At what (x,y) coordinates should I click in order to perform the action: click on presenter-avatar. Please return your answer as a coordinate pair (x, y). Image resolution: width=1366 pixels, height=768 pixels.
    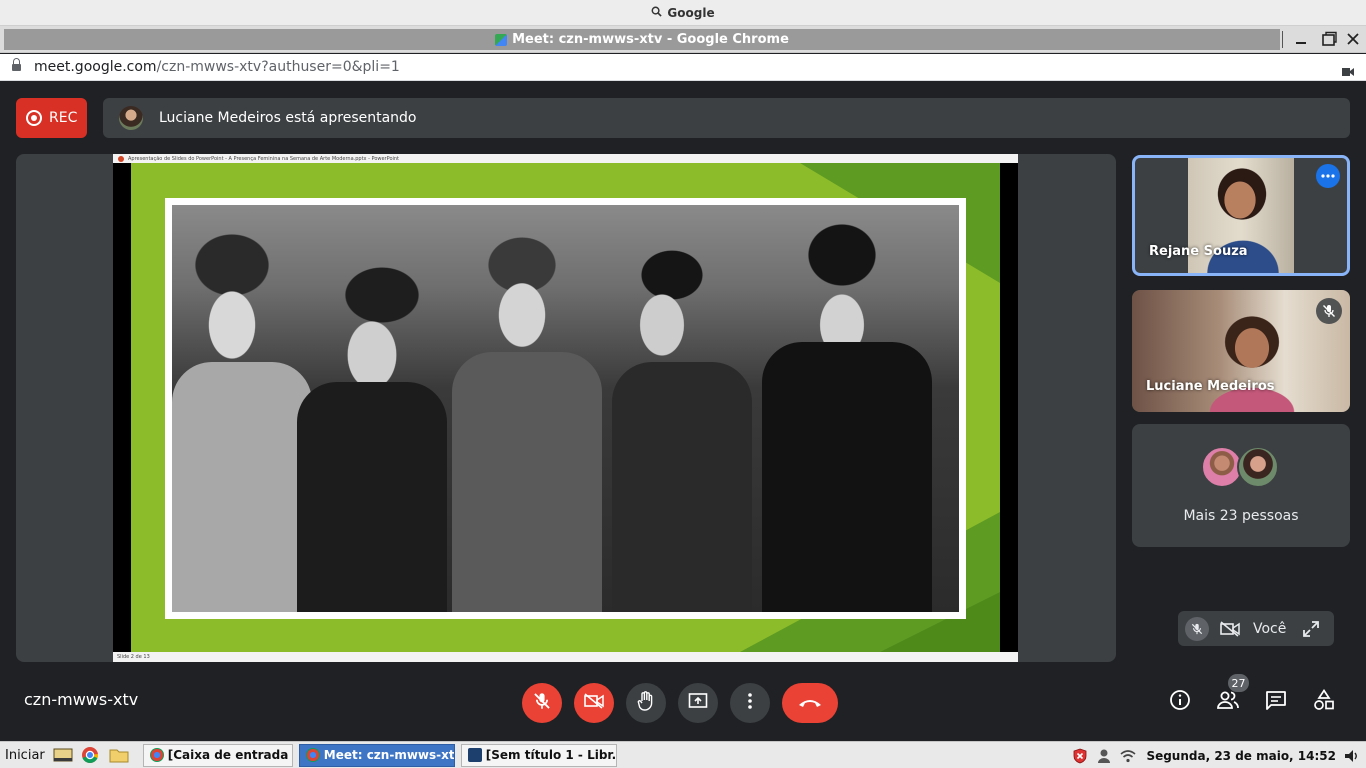
    Looking at the image, I should click on (131, 118).